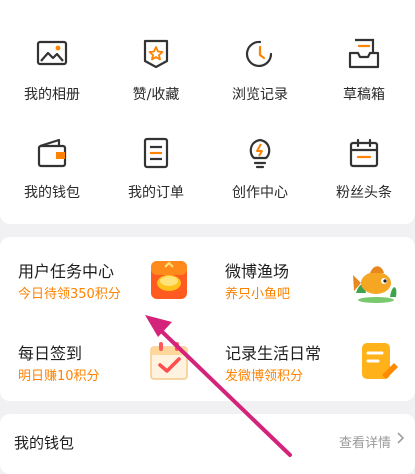 The height and width of the screenshot is (474, 415). Describe the element at coordinates (260, 100) in the screenshot. I see `grid-item-creator-center: 创作中心` at that location.